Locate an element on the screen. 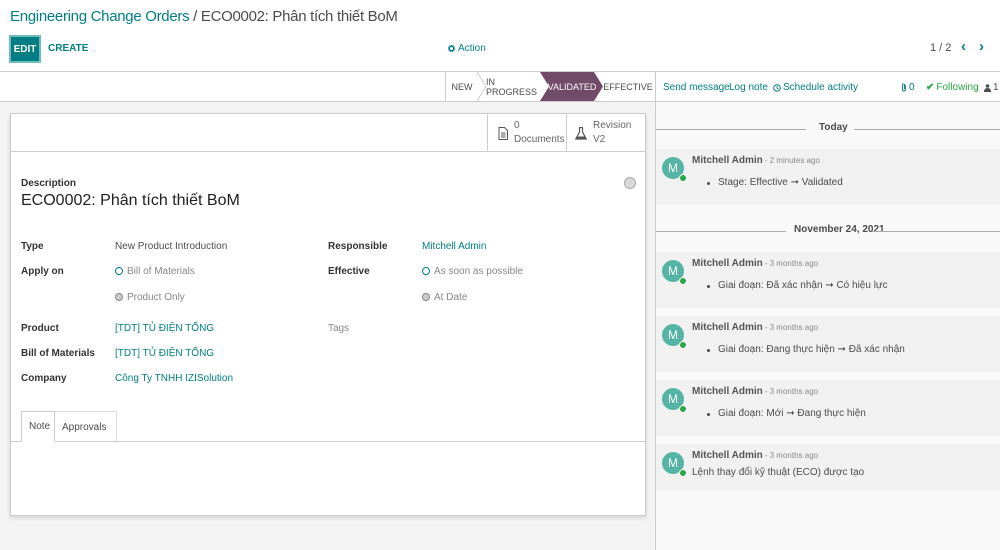 The width and height of the screenshot is (1000, 550). followers-count: 1 is located at coordinates (996, 87).